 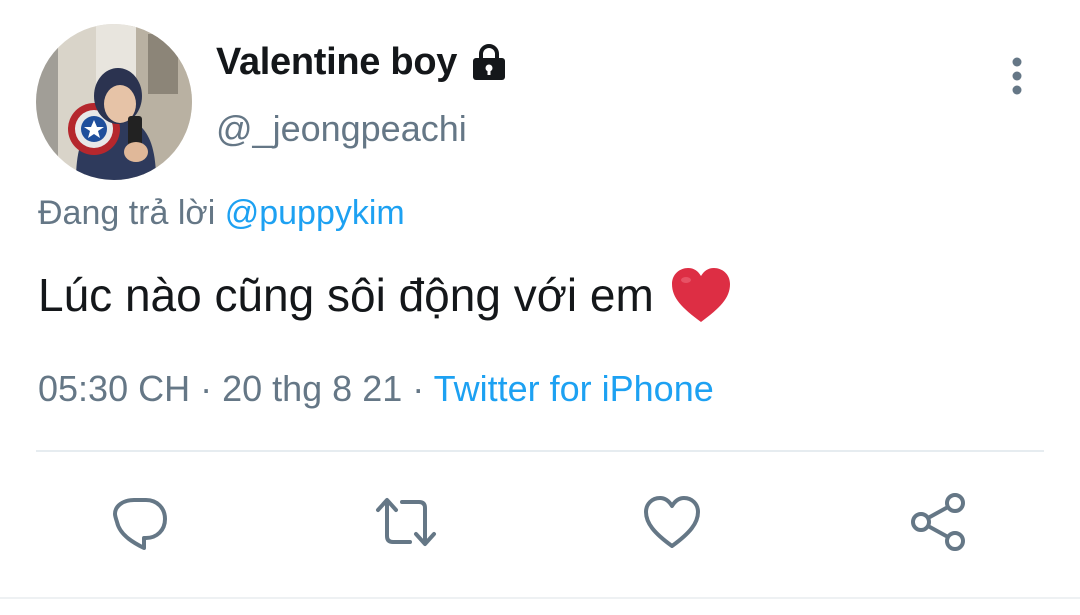 I want to click on retweet-icon, so click(x=406, y=522).